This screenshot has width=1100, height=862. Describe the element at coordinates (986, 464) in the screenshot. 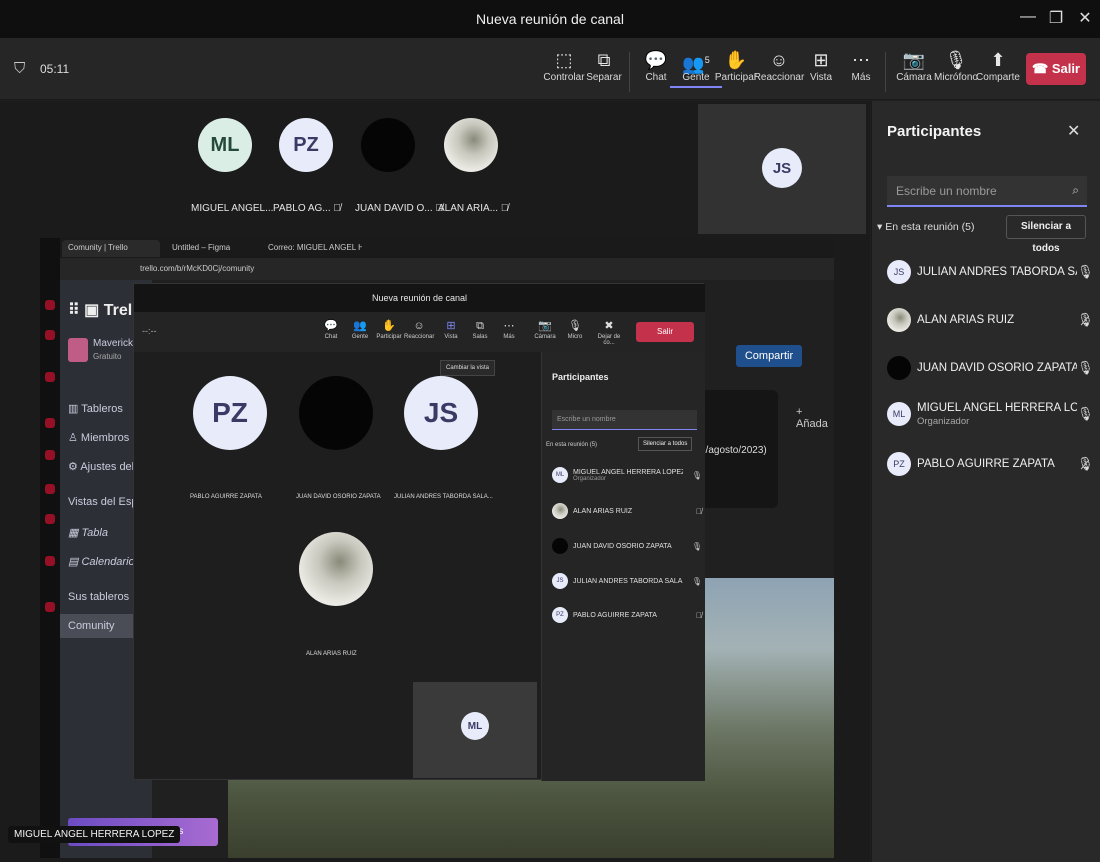

I see `participant-name: PABLO AGUIRRE ZAPATA` at that location.